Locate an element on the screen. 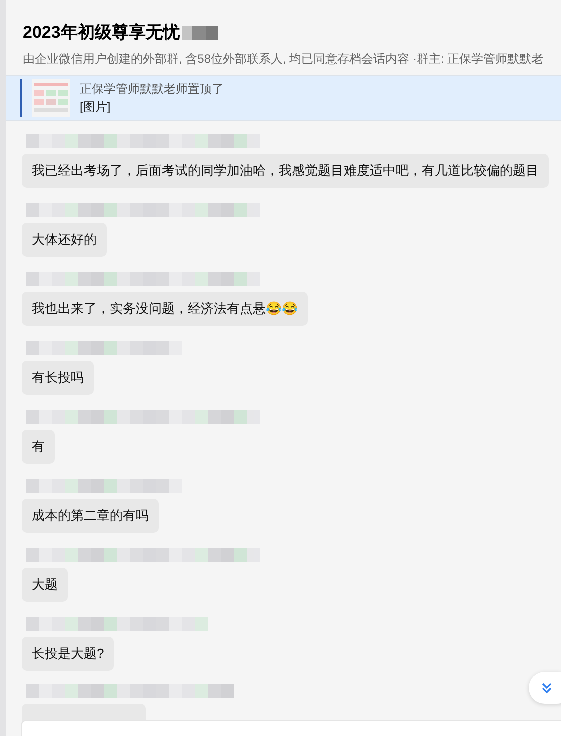  pinned-content: [图片] is located at coordinates (96, 107).